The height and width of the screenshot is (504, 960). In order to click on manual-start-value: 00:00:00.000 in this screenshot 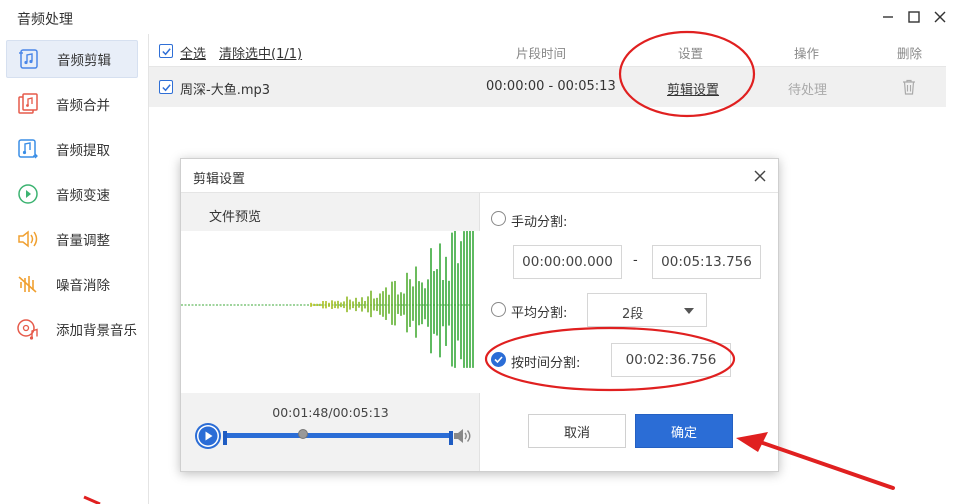, I will do `click(567, 262)`.